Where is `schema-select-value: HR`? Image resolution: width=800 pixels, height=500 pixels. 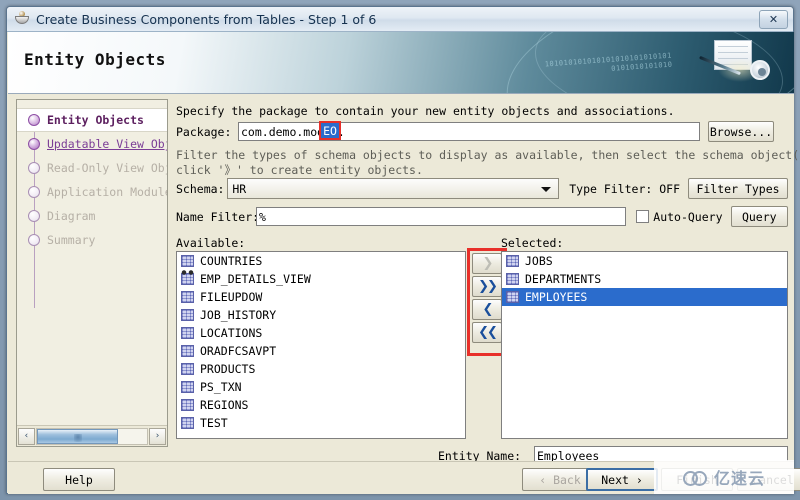
schema-select-value: HR is located at coordinates (239, 188).